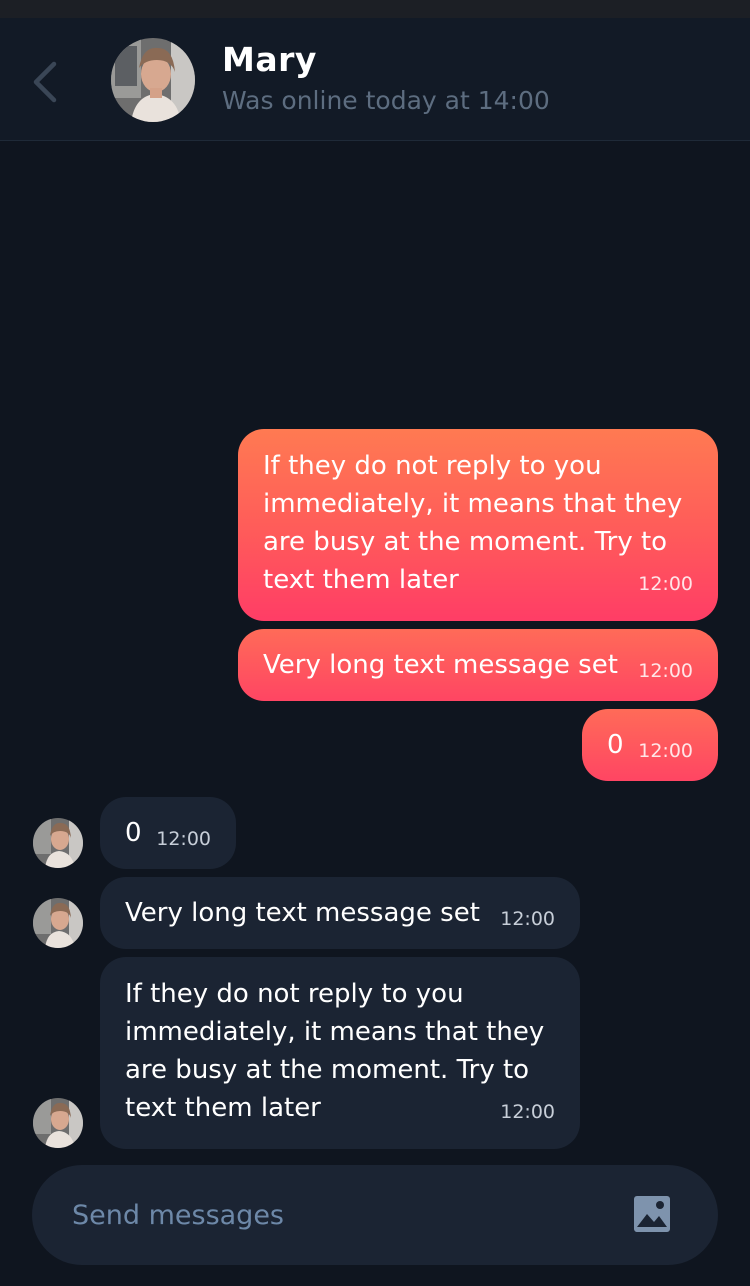 The image size is (750, 1286). What do you see at coordinates (269, 59) in the screenshot?
I see `contact-name: Mary` at bounding box center [269, 59].